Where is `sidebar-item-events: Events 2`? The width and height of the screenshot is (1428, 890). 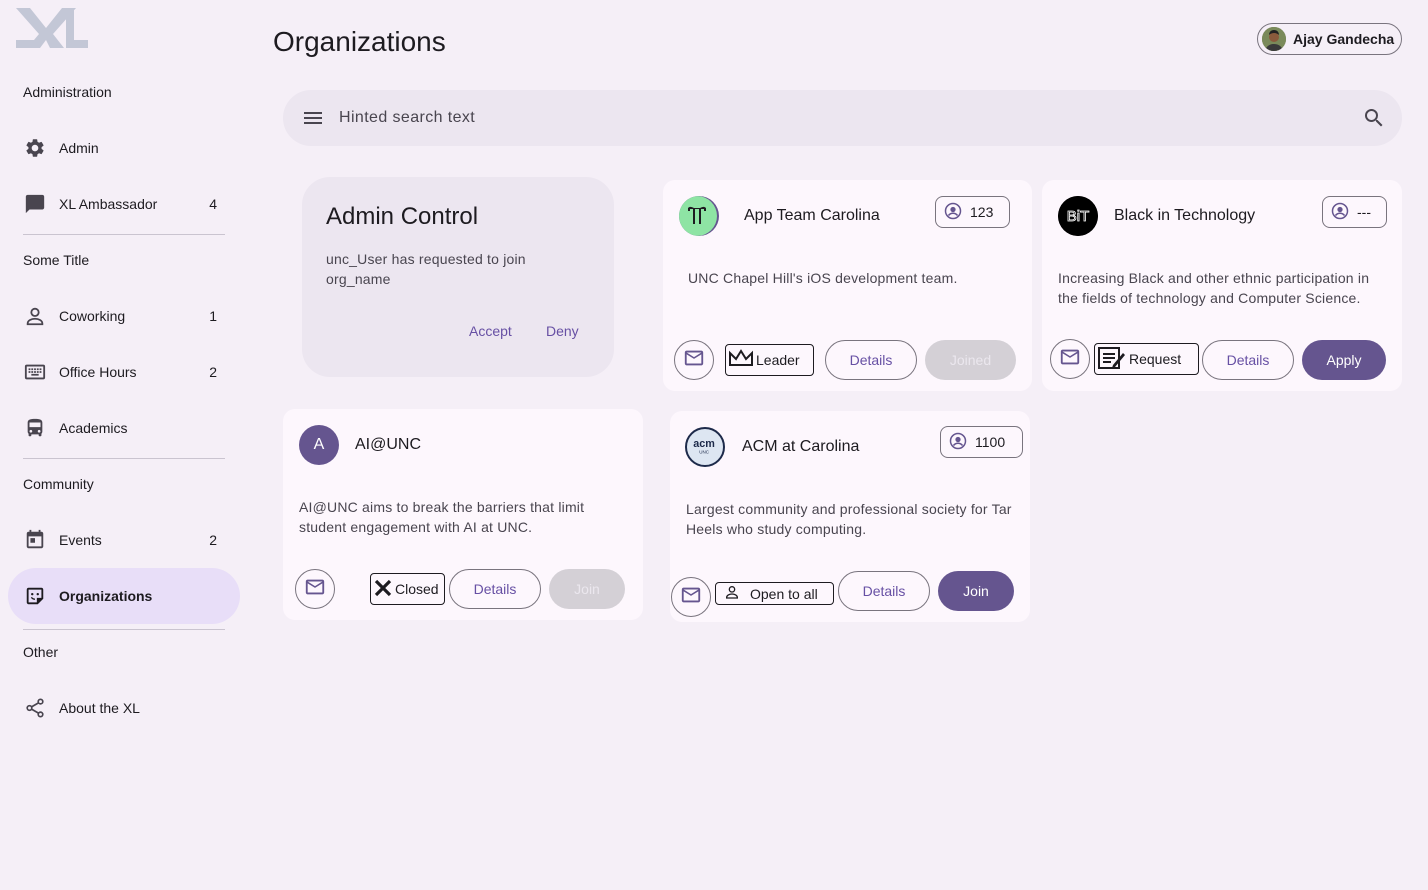
sidebar-item-events: Events 2 is located at coordinates (124, 540).